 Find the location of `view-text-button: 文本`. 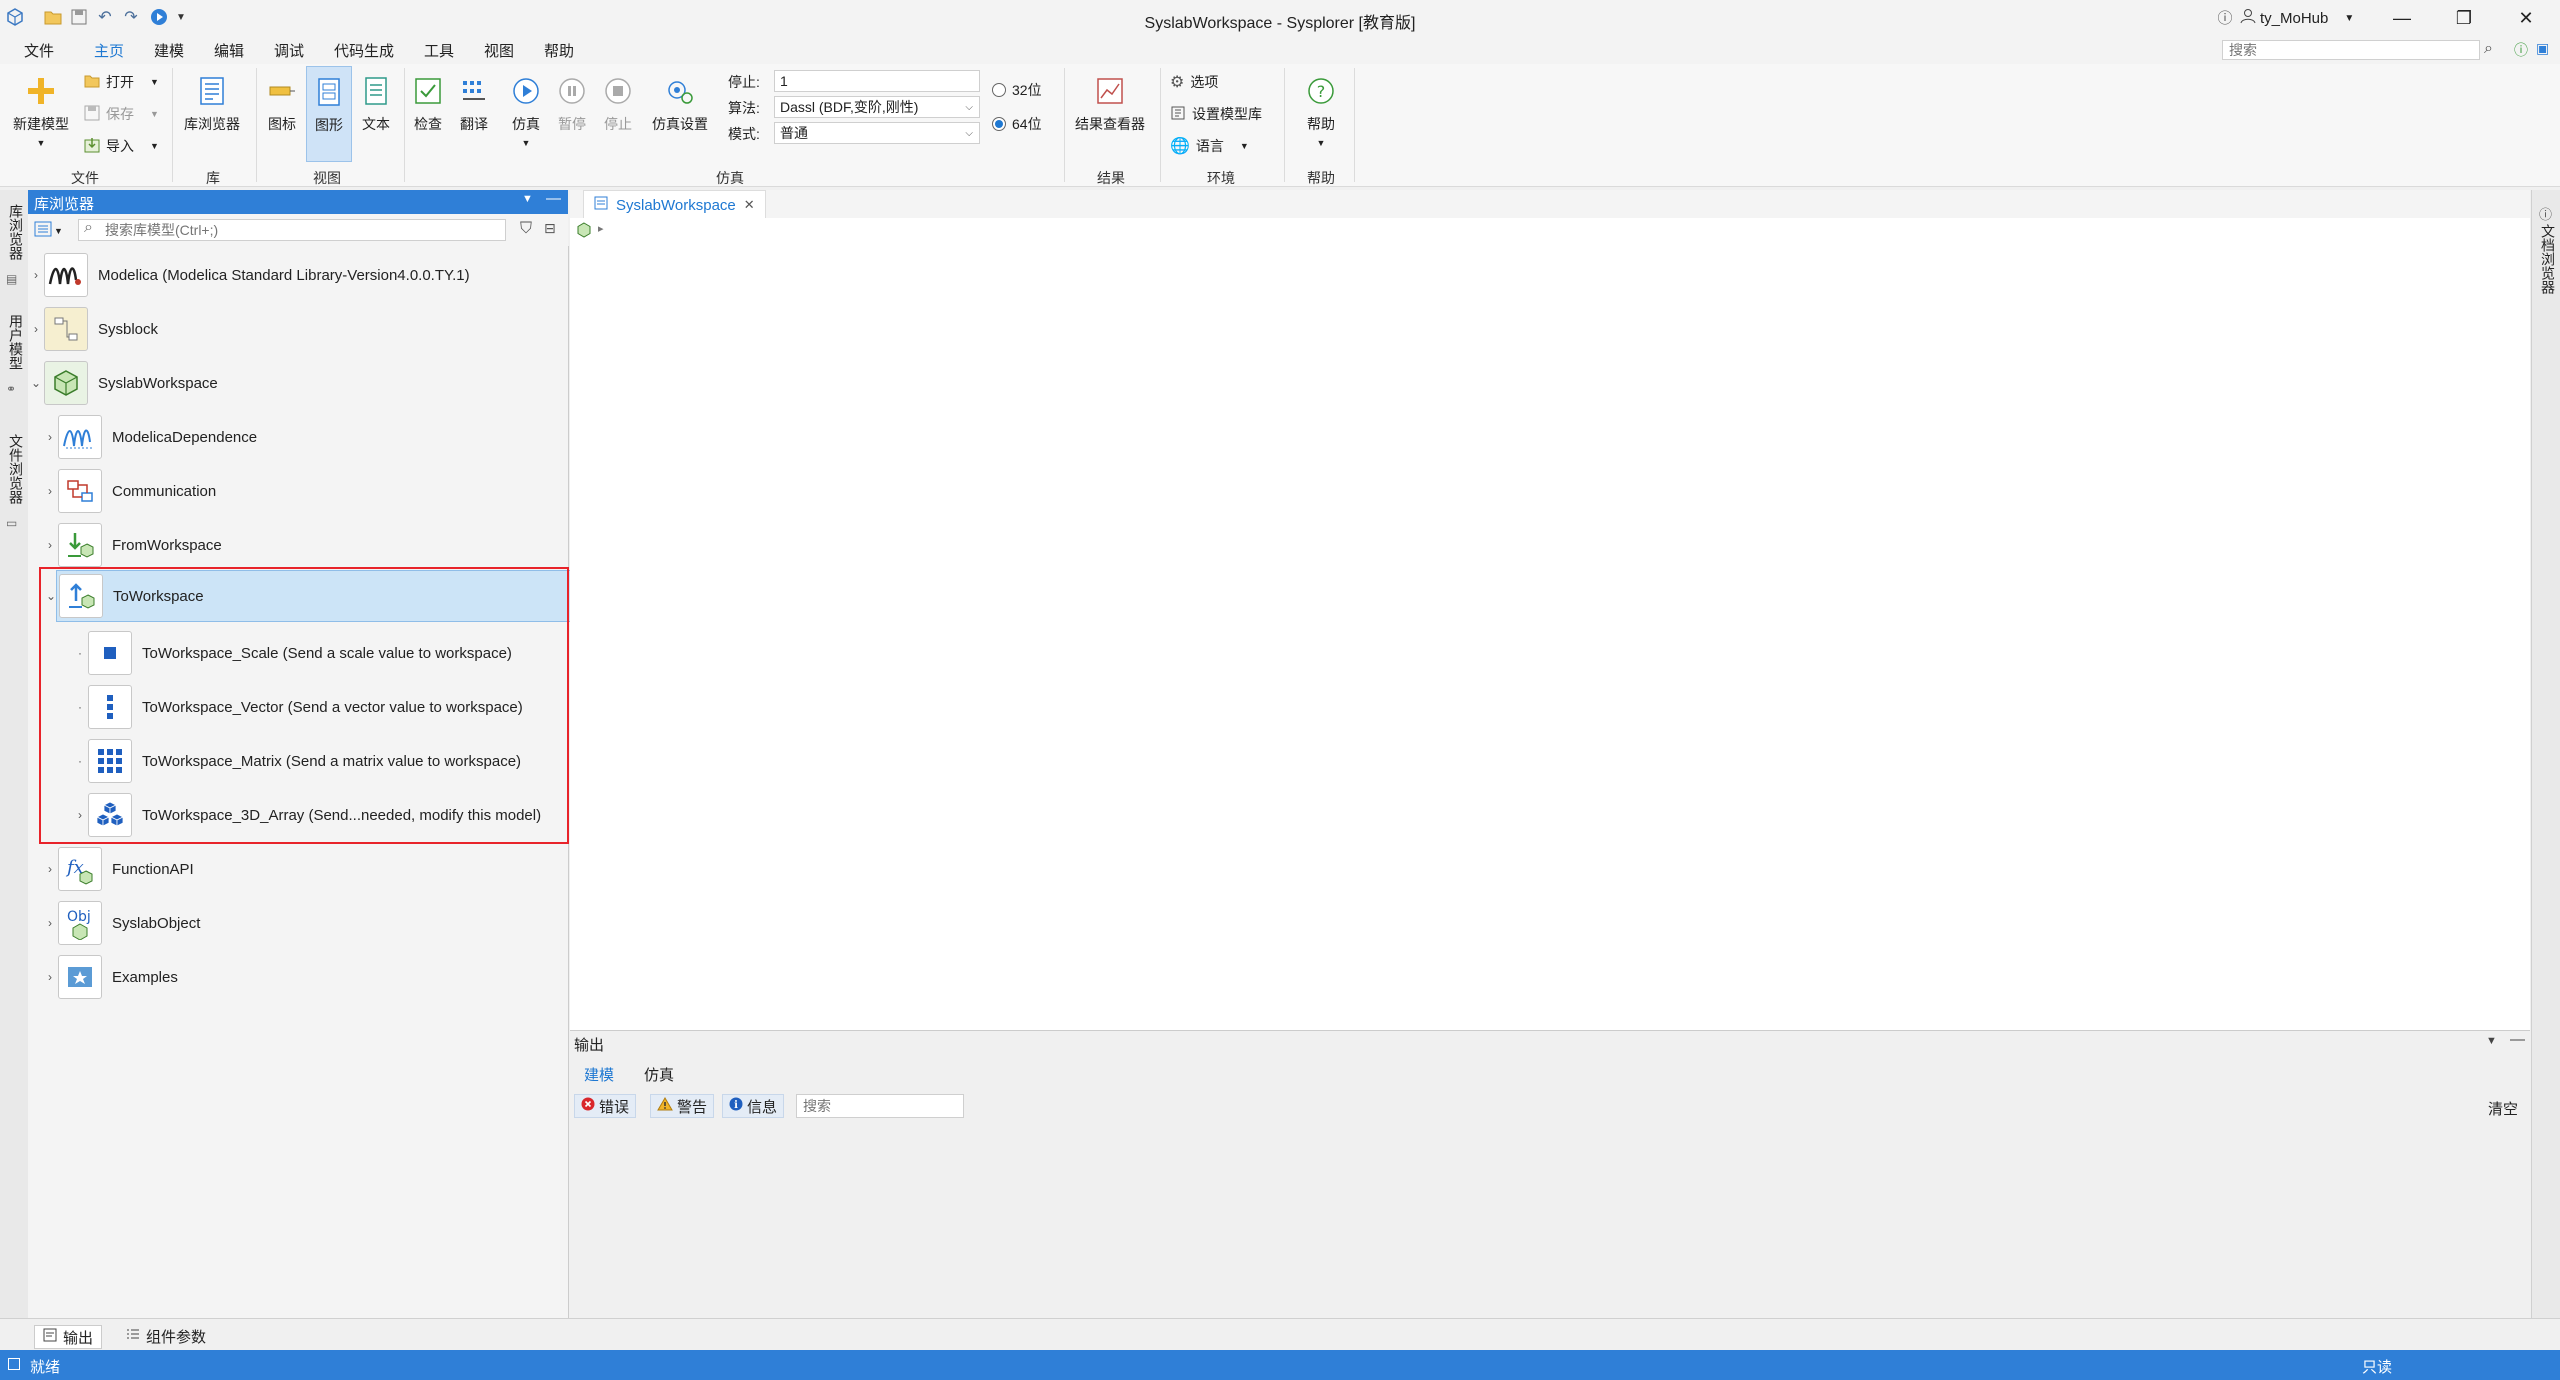

view-text-button: 文本 is located at coordinates (376, 104).